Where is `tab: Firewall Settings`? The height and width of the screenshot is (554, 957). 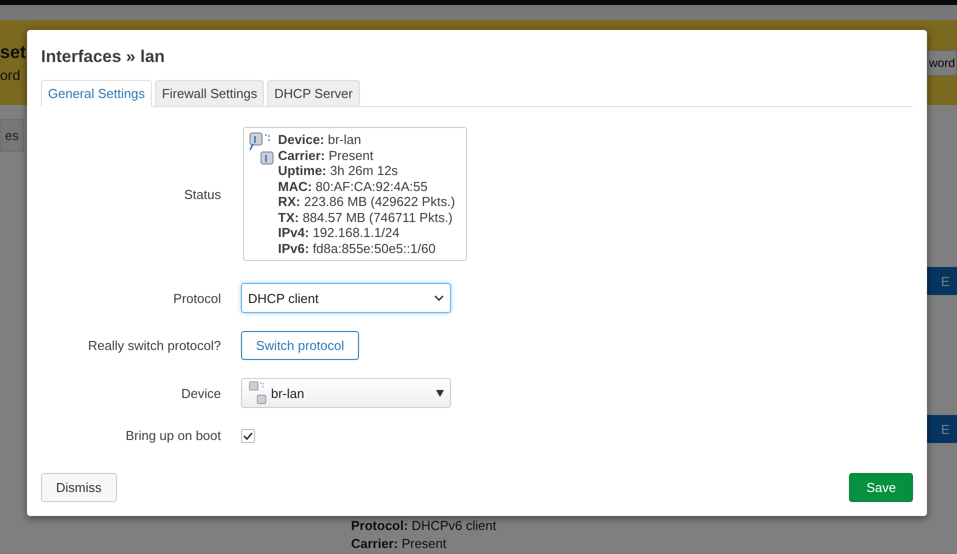
tab: Firewall Settings is located at coordinates (209, 93).